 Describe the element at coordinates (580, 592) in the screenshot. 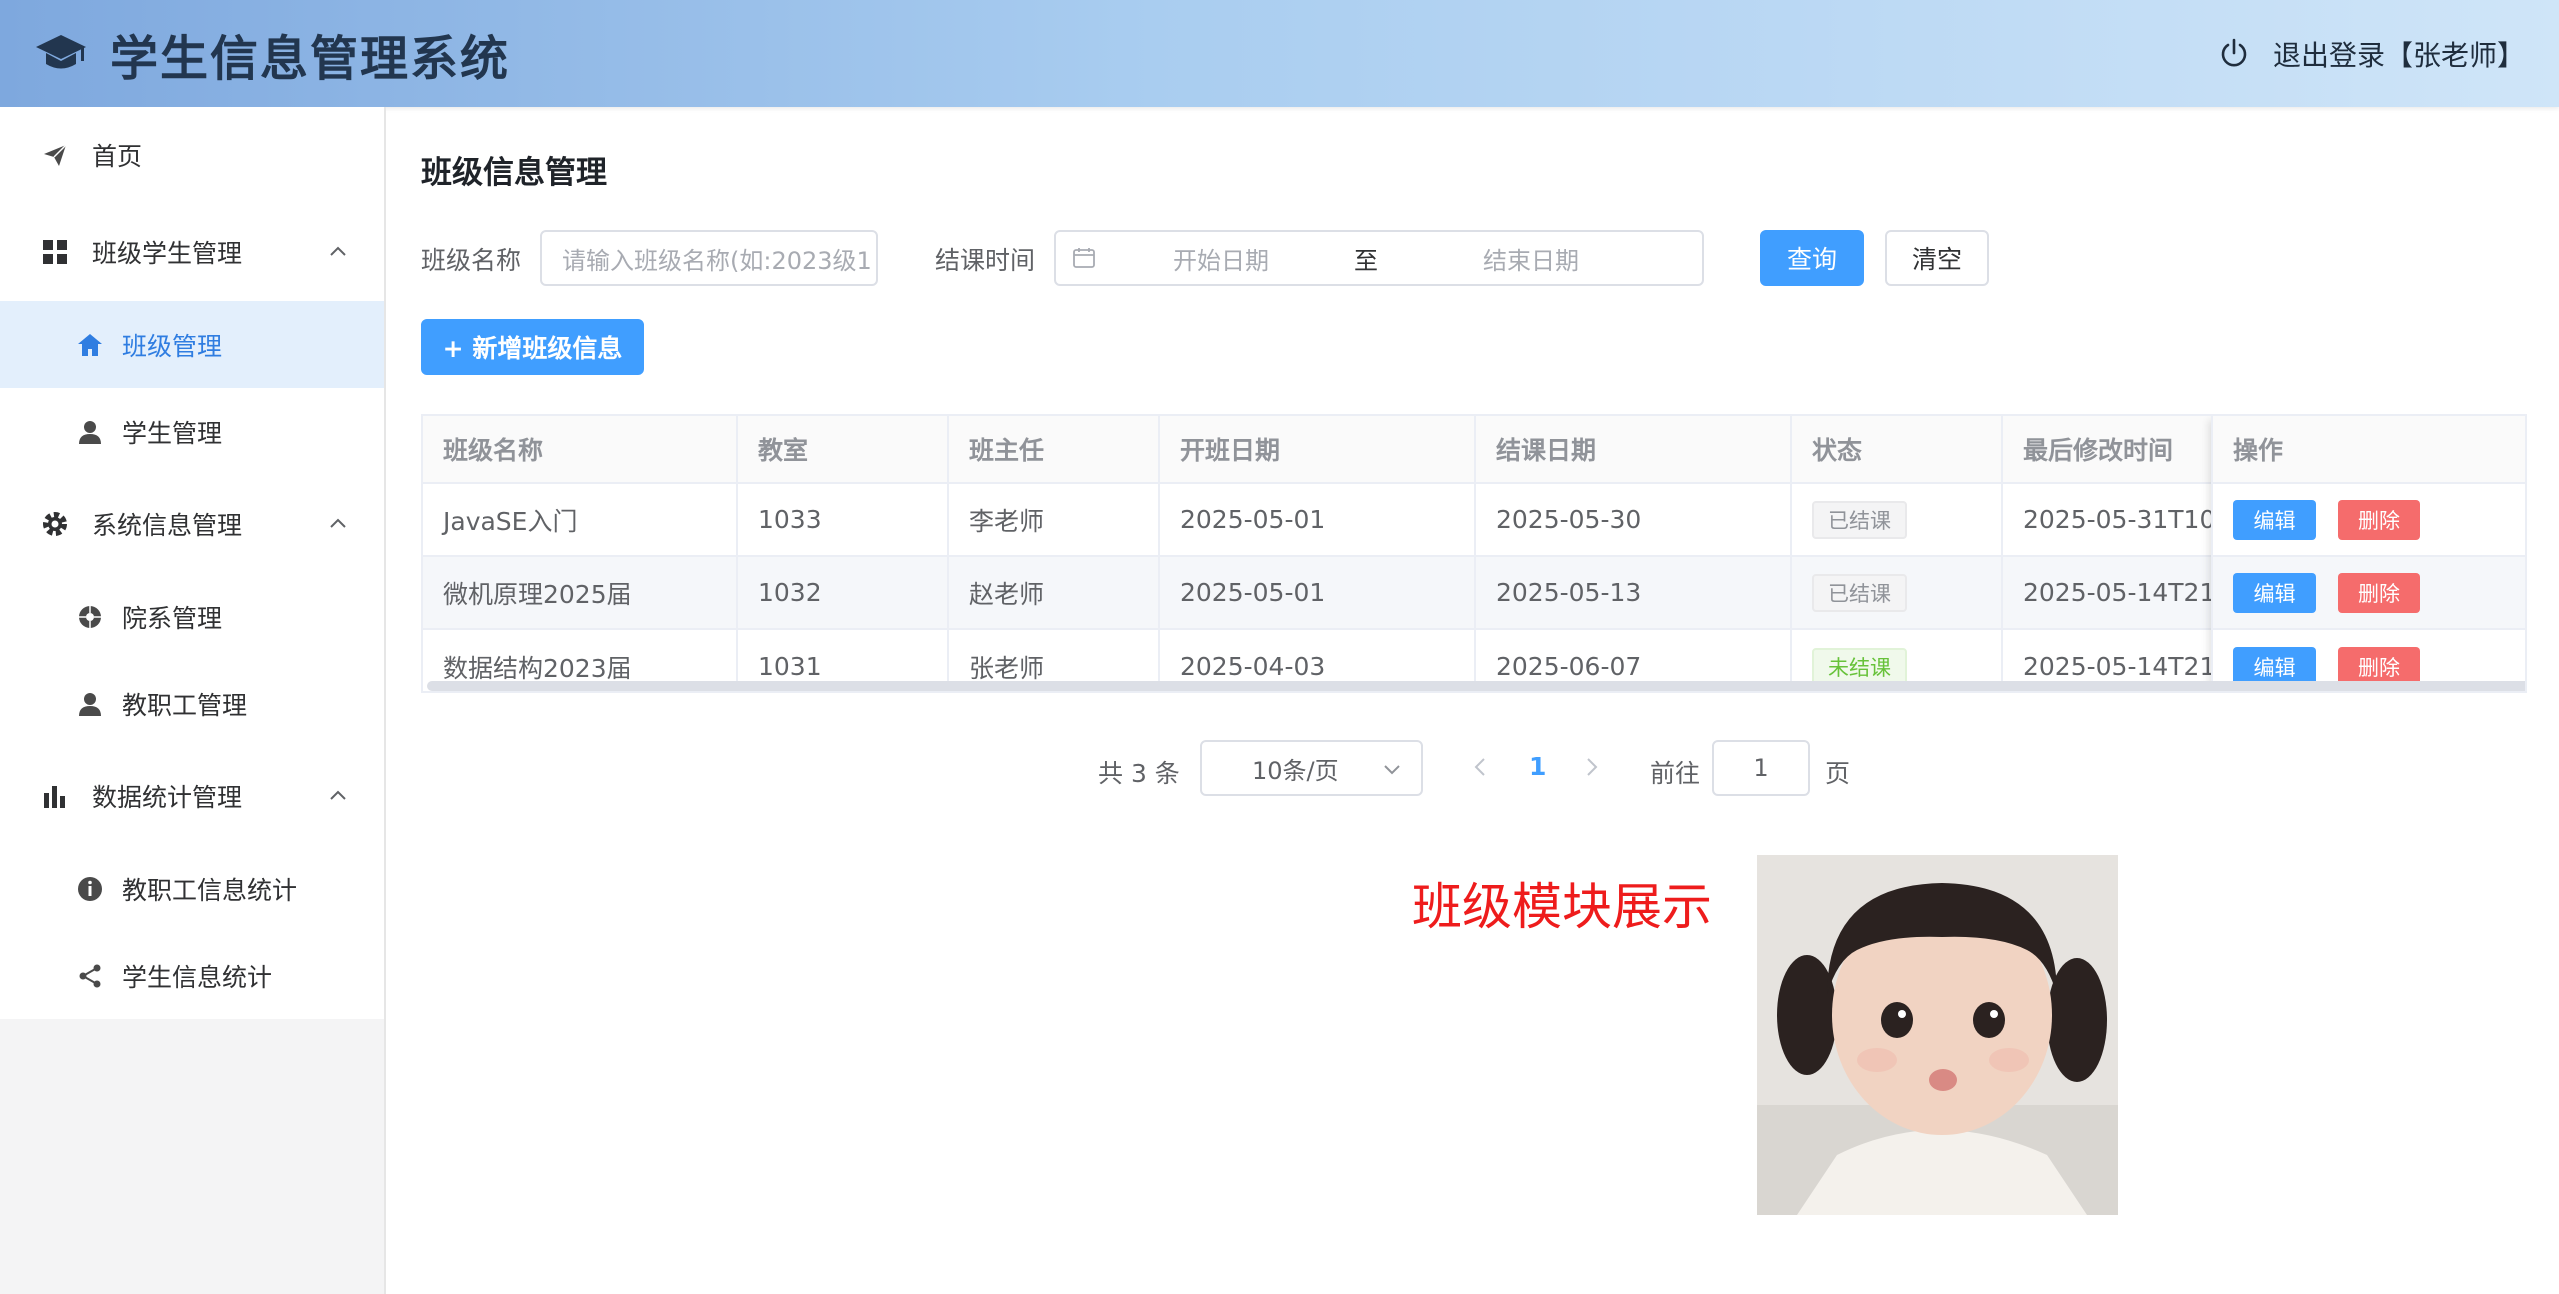

I see `class-name-cell: 微机原理2025届` at that location.